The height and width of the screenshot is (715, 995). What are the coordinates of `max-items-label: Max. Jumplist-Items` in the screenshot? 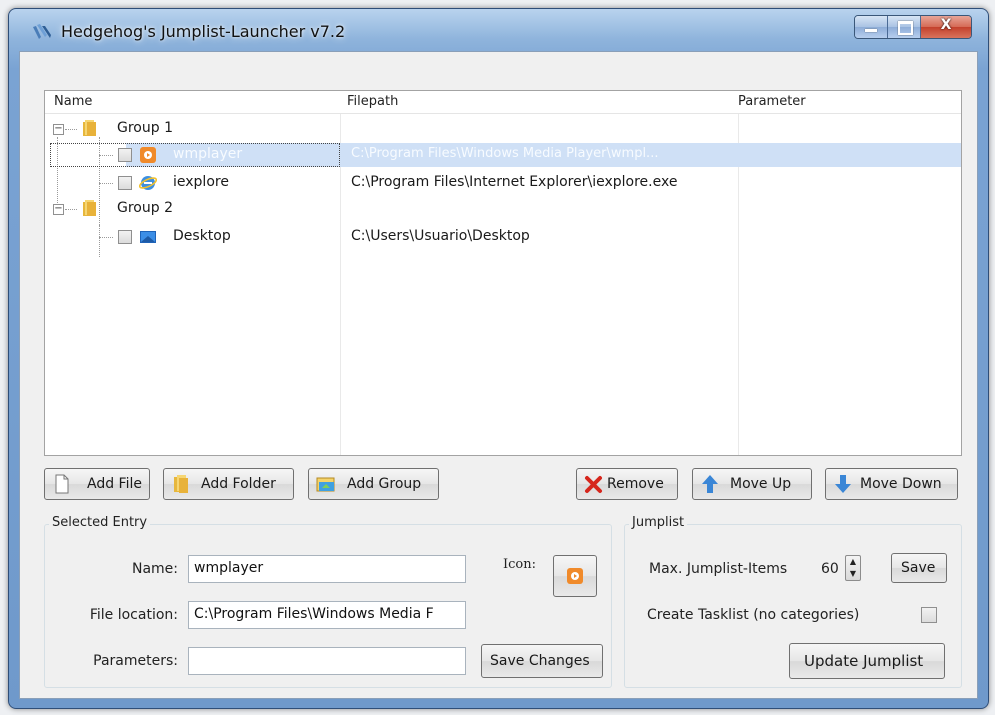 It's located at (718, 569).